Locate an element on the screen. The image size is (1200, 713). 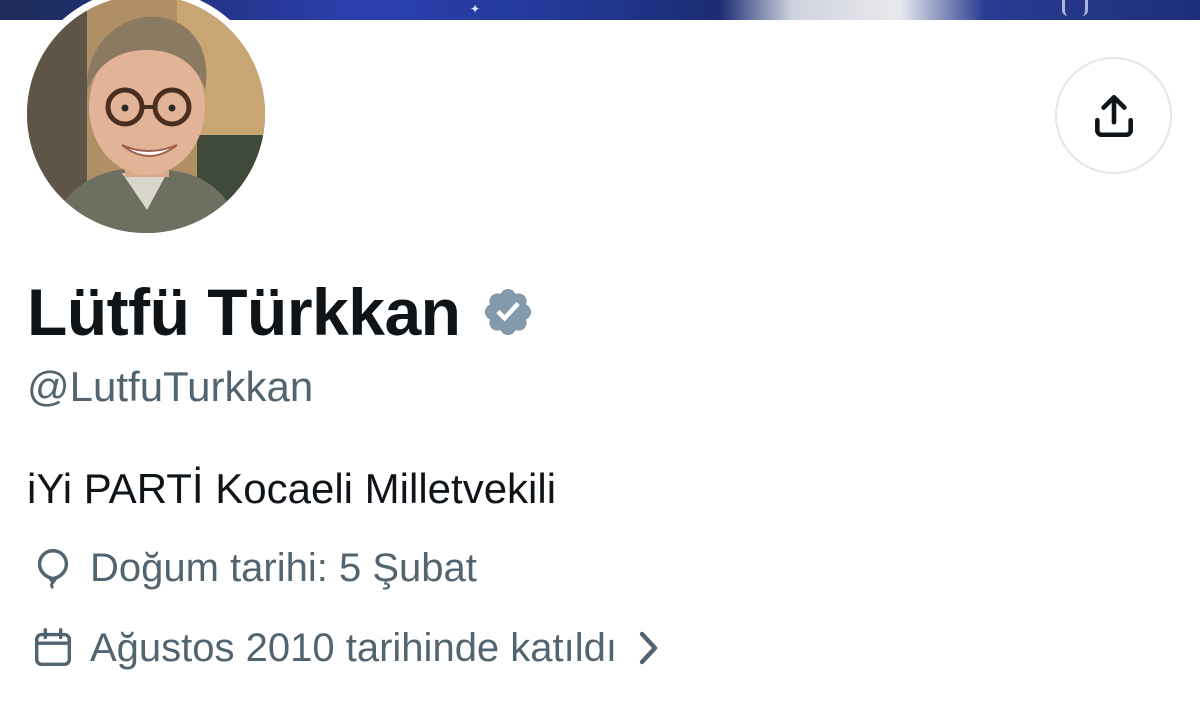
banner-emblem is located at coordinates (1075, 8).